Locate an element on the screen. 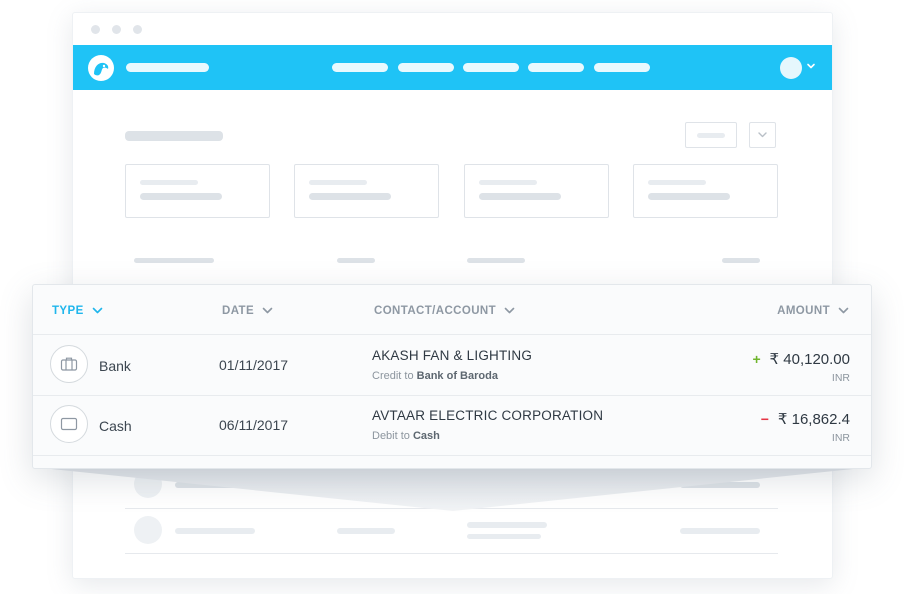  table-header: TYPE DATE CONTACT/ACCOUNT AMOUNT is located at coordinates (452, 310).